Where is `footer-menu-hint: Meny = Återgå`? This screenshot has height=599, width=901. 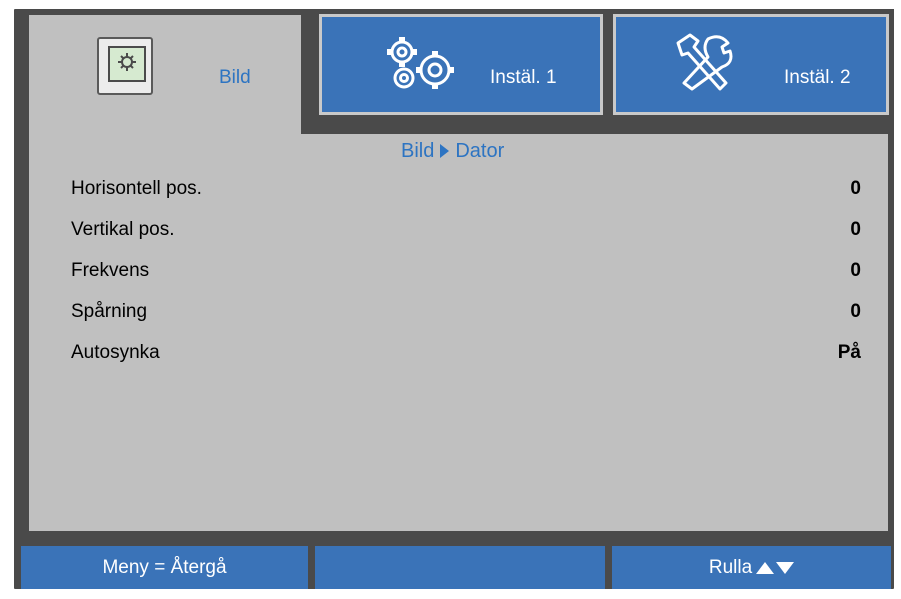 footer-menu-hint: Meny = Återgå is located at coordinates (164, 567).